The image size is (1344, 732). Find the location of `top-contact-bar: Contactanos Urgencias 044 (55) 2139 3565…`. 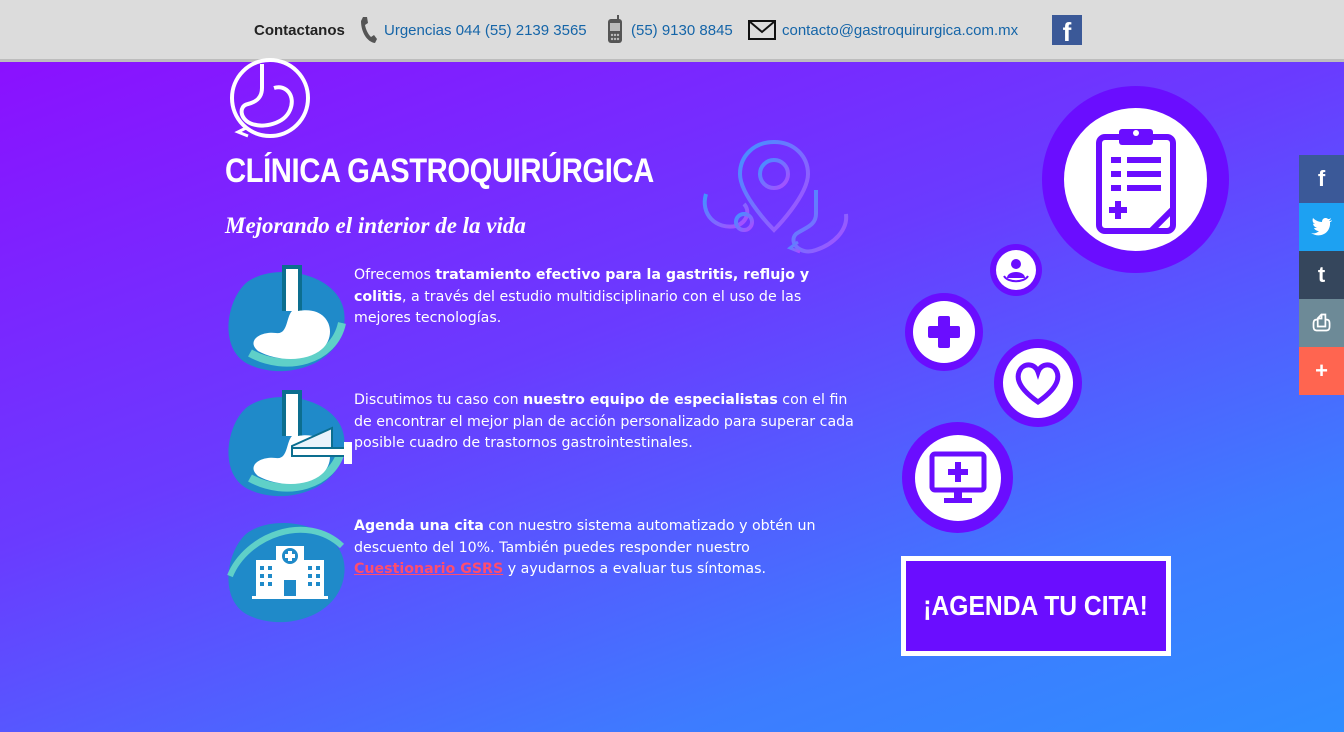

top-contact-bar: Contactanos Urgencias 044 (55) 2139 3565… is located at coordinates (672, 31).